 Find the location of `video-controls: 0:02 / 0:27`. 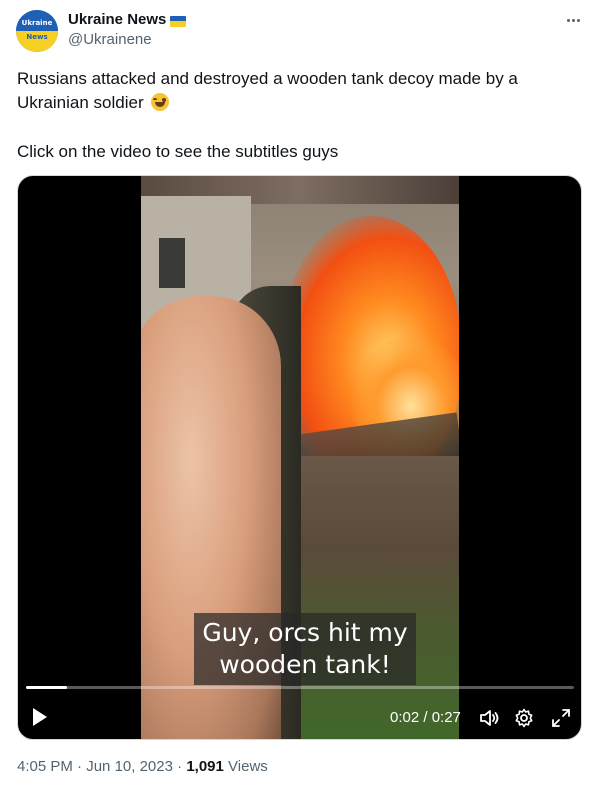

video-controls: 0:02 / 0:27 is located at coordinates (299, 718).